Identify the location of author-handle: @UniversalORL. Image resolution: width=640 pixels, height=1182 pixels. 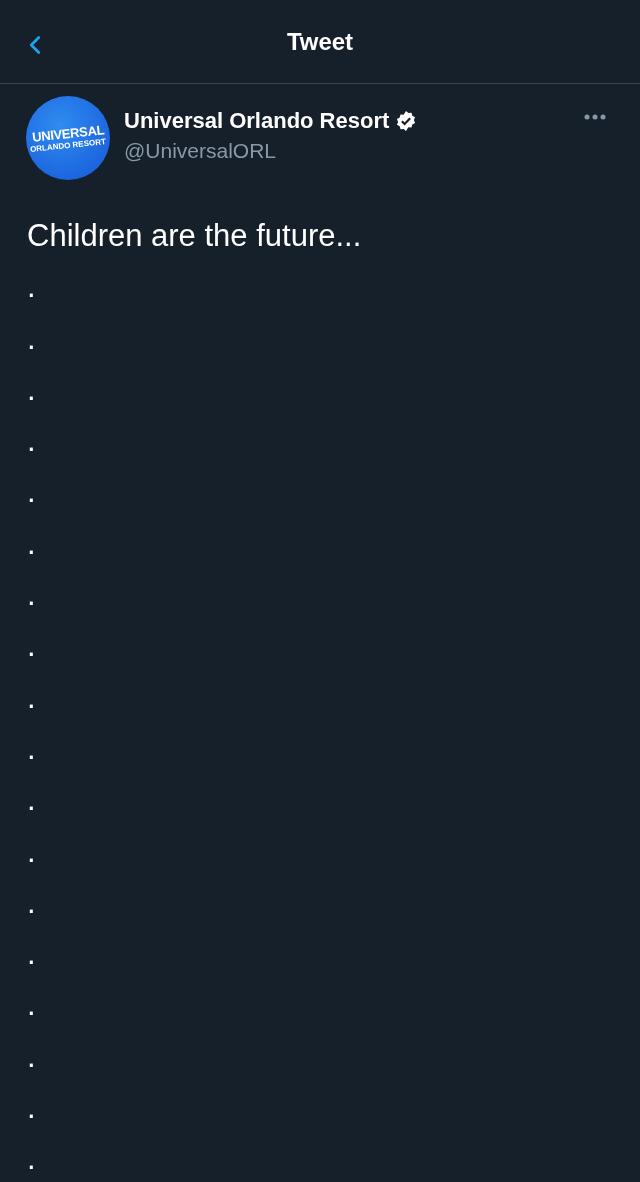
(350, 151).